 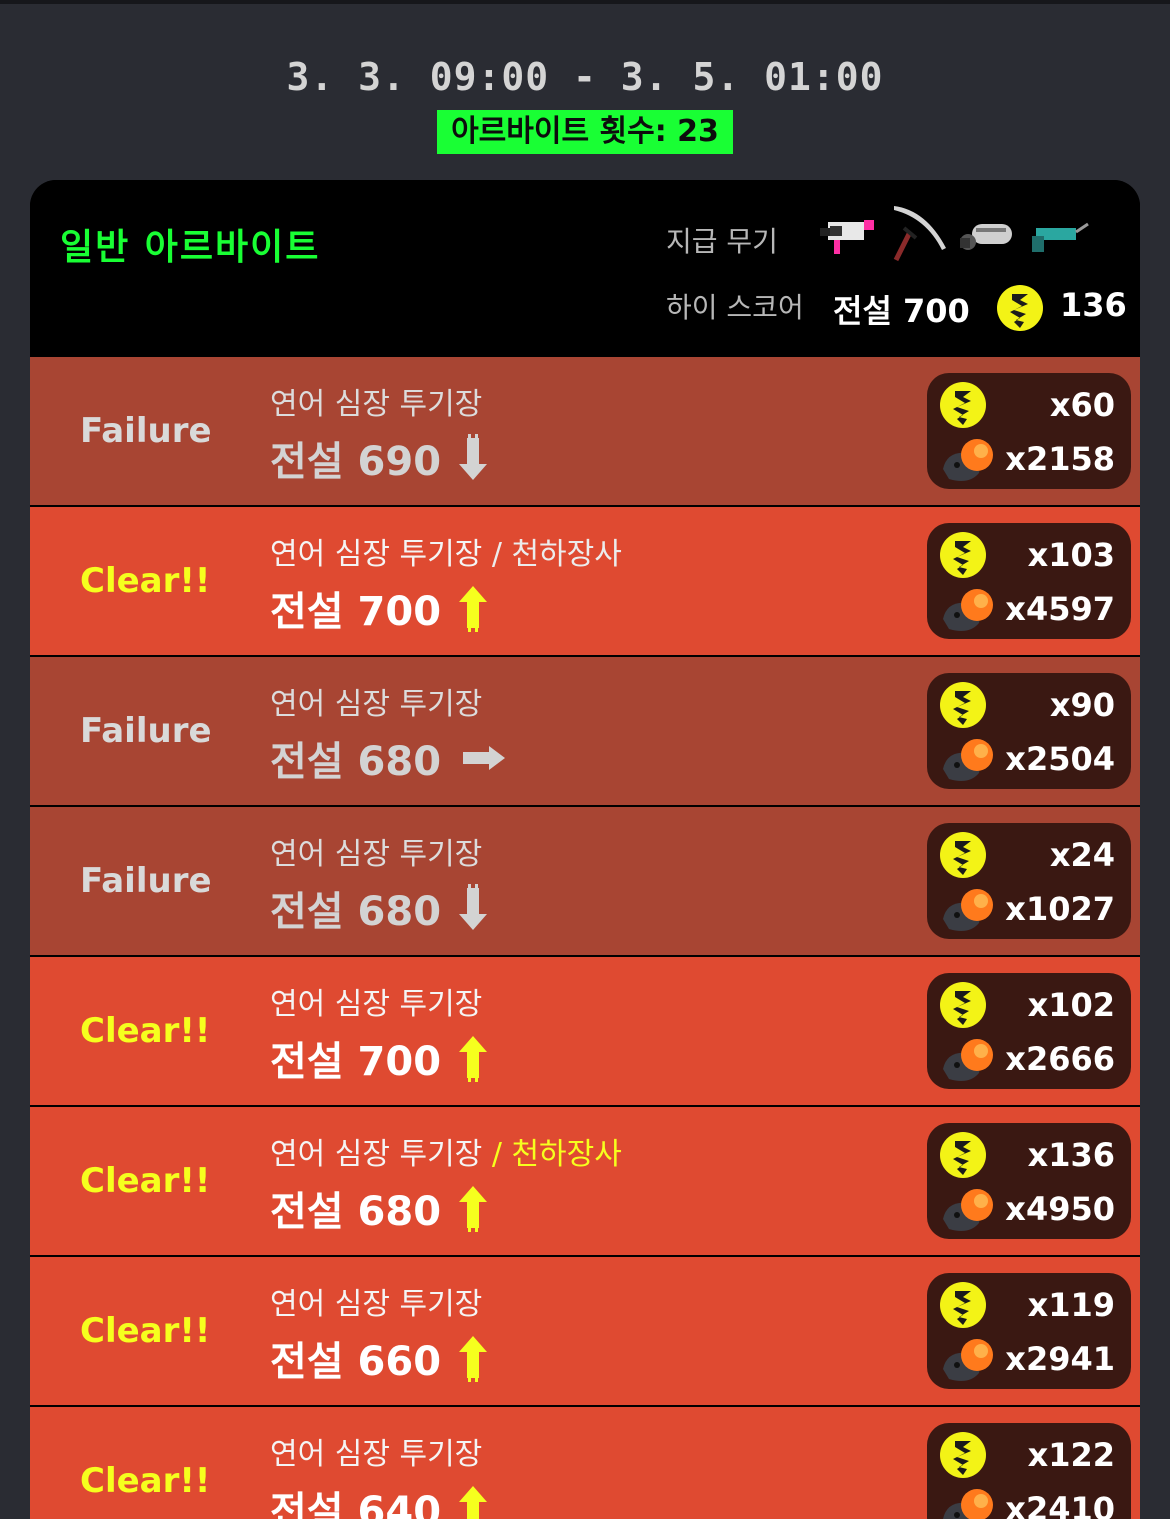 What do you see at coordinates (919, 234) in the screenshot?
I see `splatana-icon` at bounding box center [919, 234].